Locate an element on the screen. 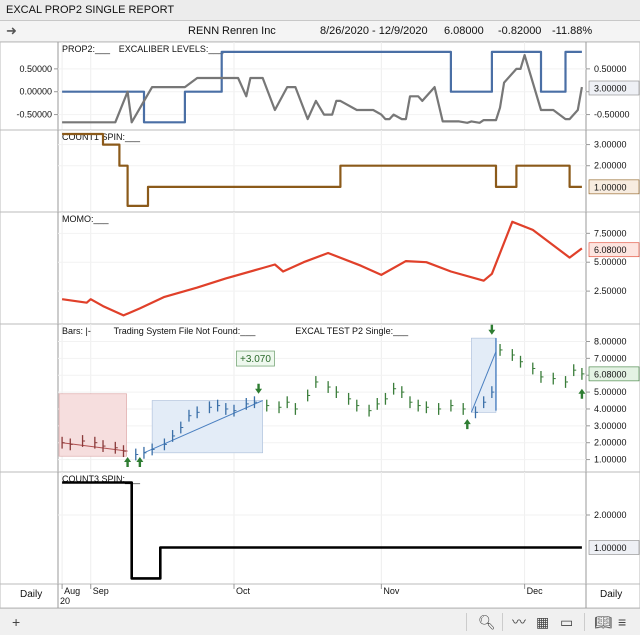 Image resolution: width=640 pixels, height=635 pixels. x-tick-label: Aug is located at coordinates (72, 591).